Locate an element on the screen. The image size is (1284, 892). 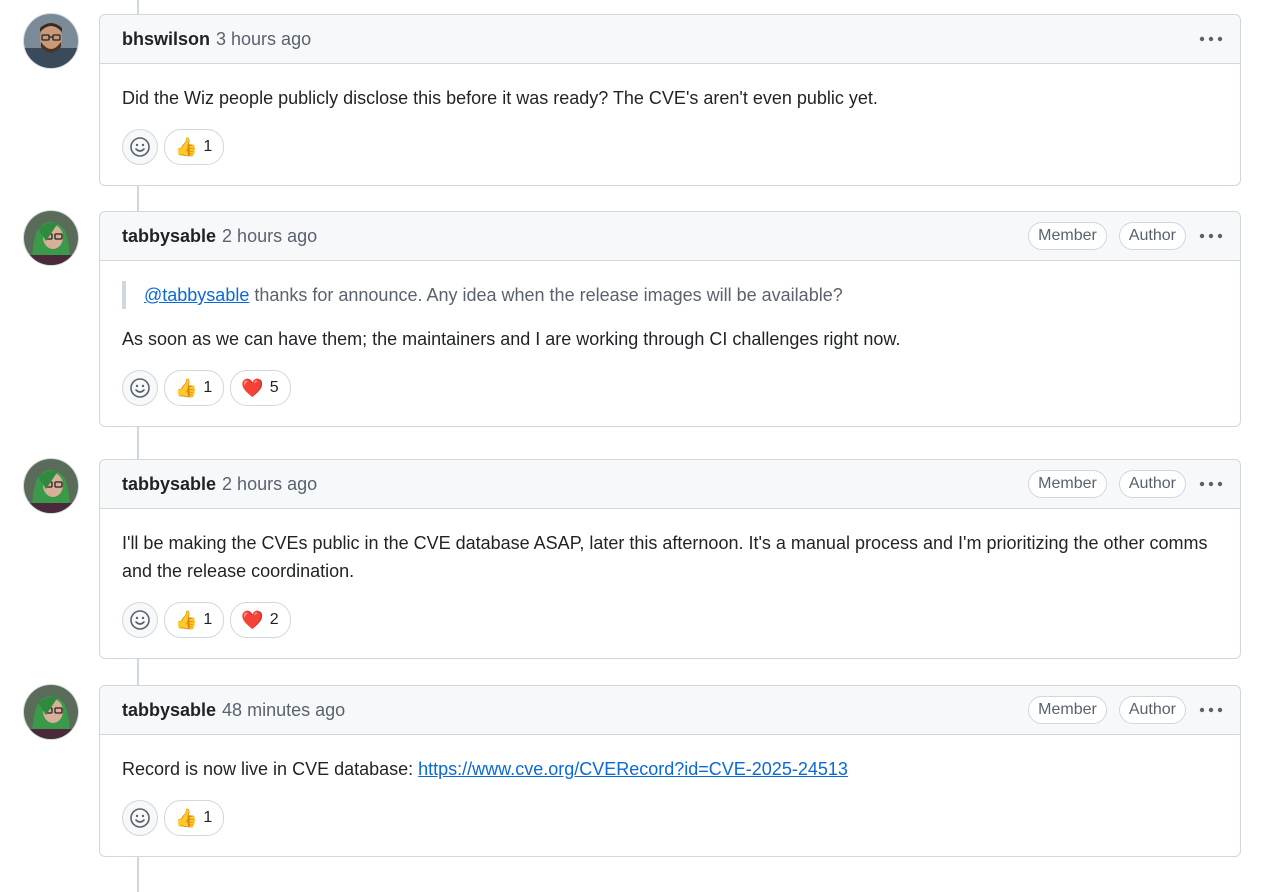
comment-timestamp: 3 hours ago is located at coordinates (263, 39).